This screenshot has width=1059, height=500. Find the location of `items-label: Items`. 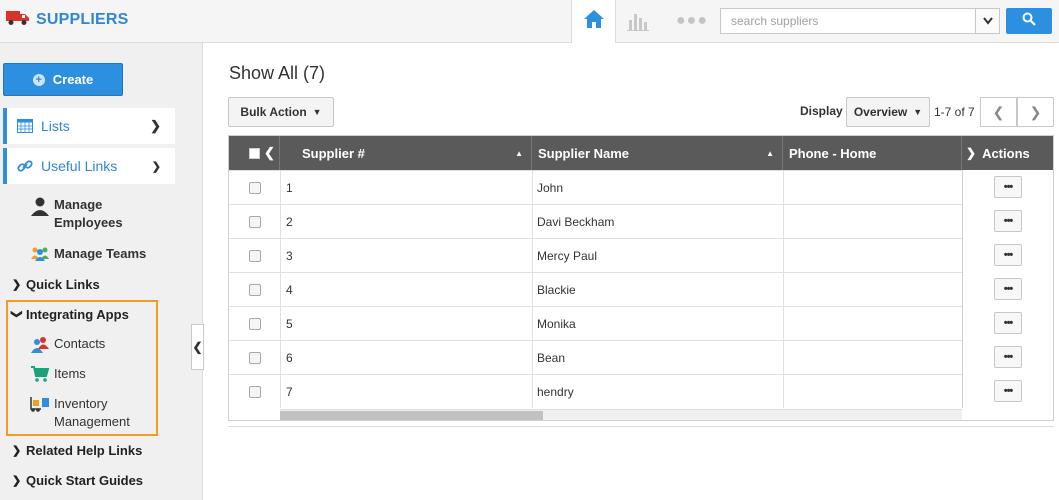

items-label: Items is located at coordinates (70, 373).